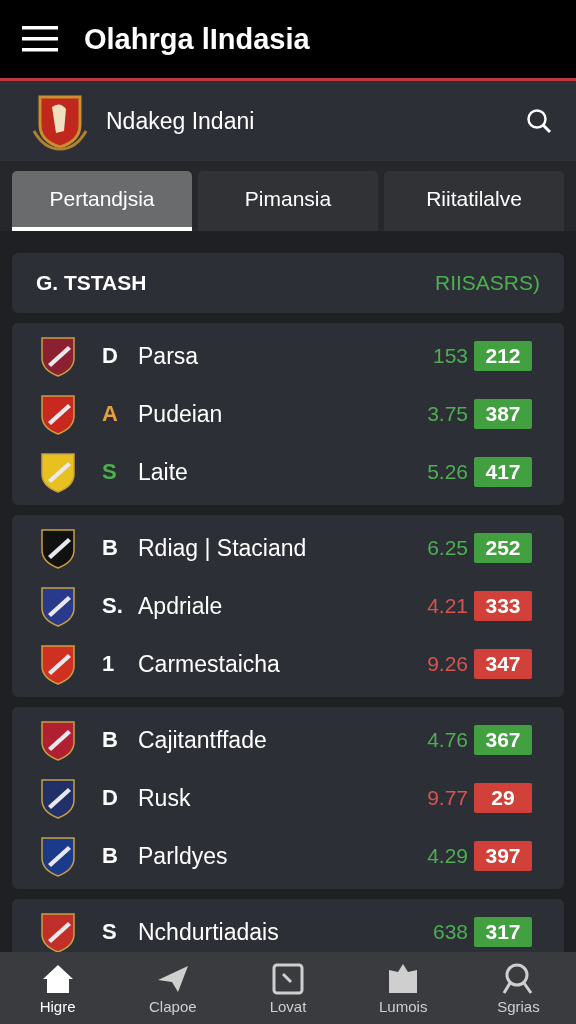 The height and width of the screenshot is (1024, 576). I want to click on nav-item: Higre, so click(58, 988).